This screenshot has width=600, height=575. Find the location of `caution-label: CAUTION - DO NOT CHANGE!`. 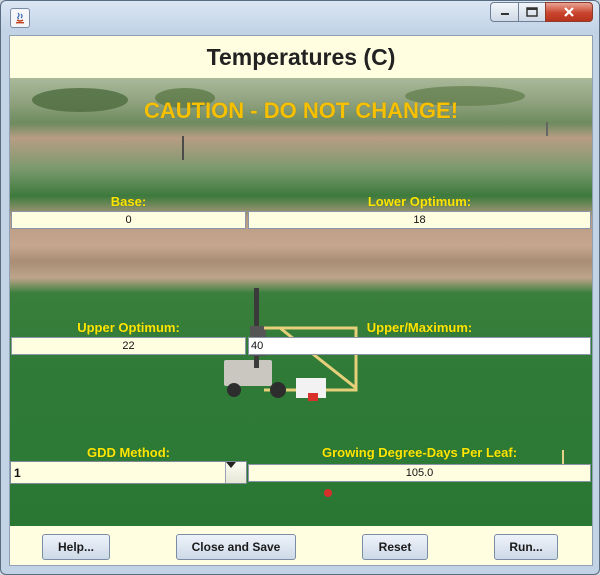

caution-label: CAUTION - DO NOT CHANGE! is located at coordinates (301, 110).